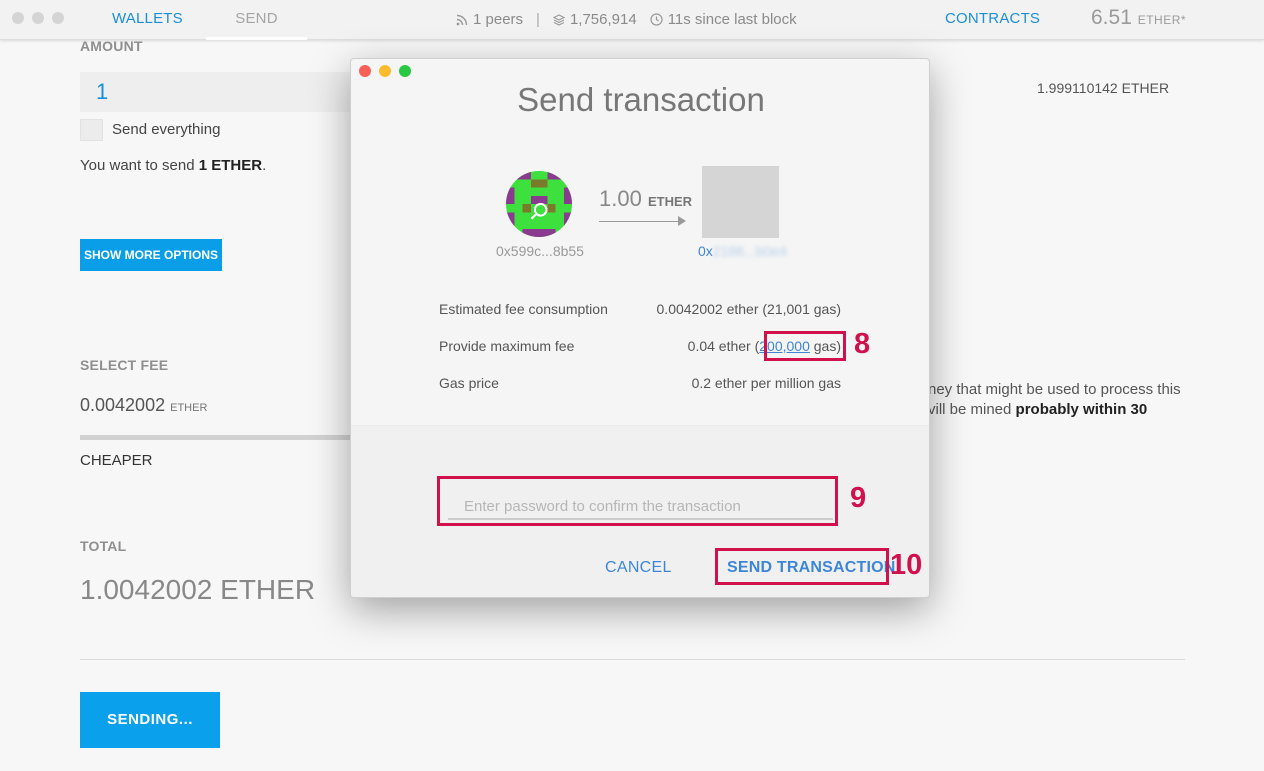 The height and width of the screenshot is (771, 1264). What do you see at coordinates (1081, 409) in the screenshot?
I see `fee-description-line2-bold: probably within 30` at bounding box center [1081, 409].